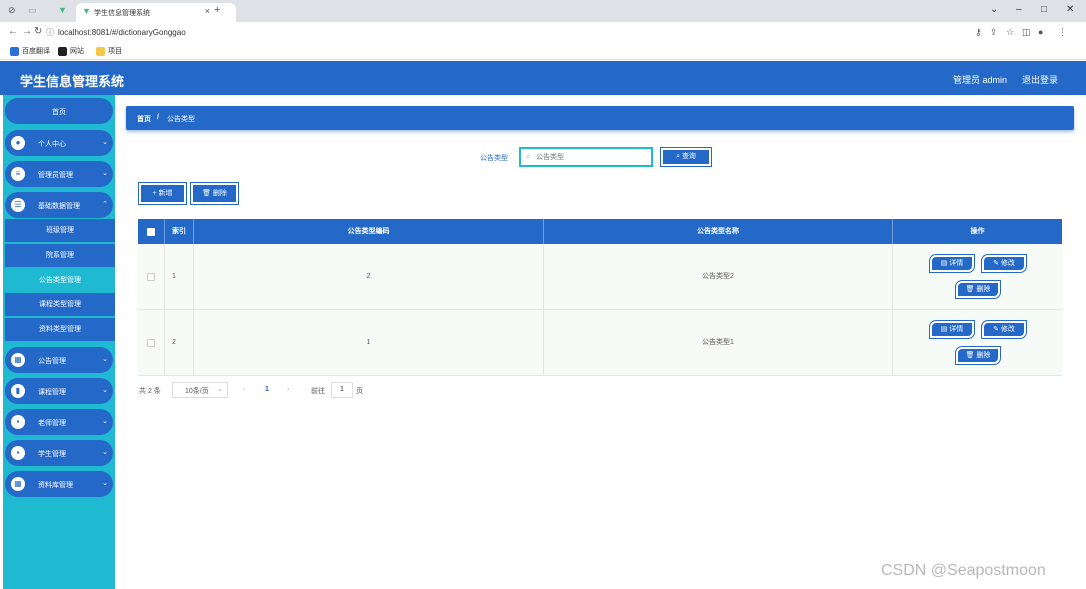 The image size is (1086, 589). What do you see at coordinates (38, 31) in the screenshot?
I see `reload-icon: ↻` at bounding box center [38, 31].